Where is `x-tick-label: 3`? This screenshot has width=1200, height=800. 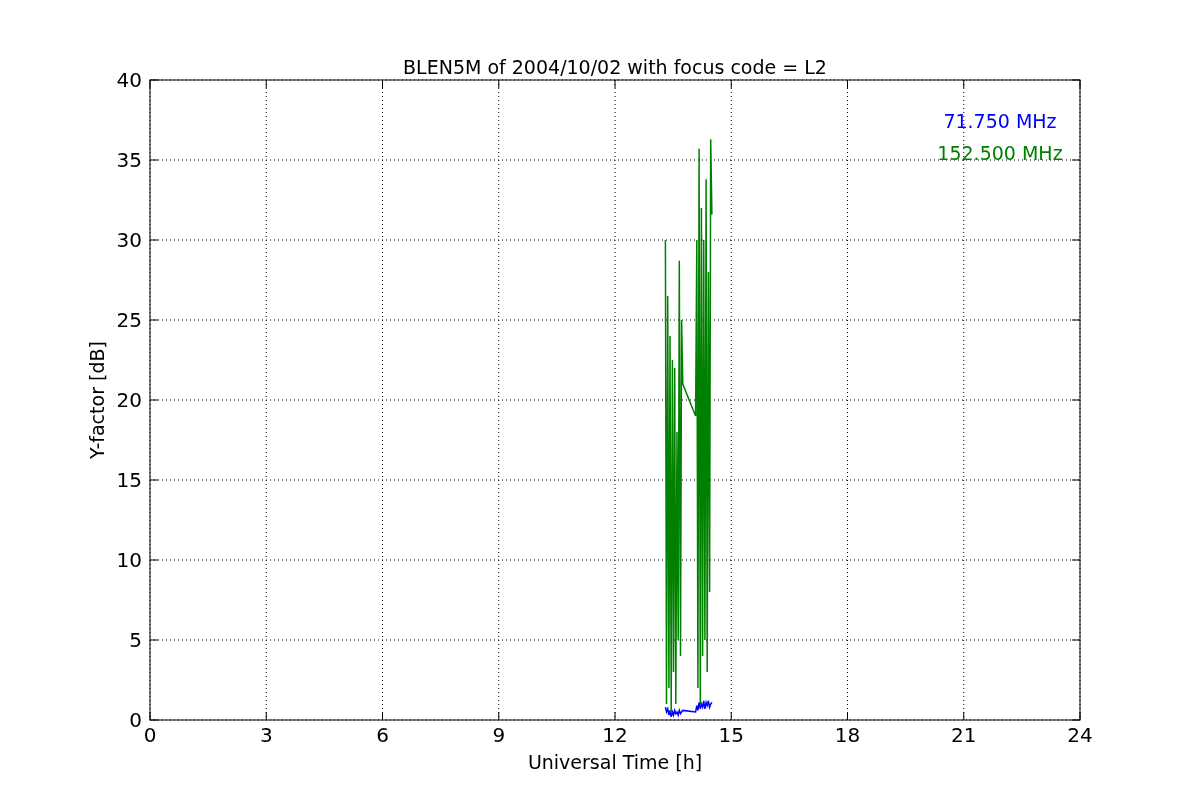 x-tick-label: 3 is located at coordinates (266, 735).